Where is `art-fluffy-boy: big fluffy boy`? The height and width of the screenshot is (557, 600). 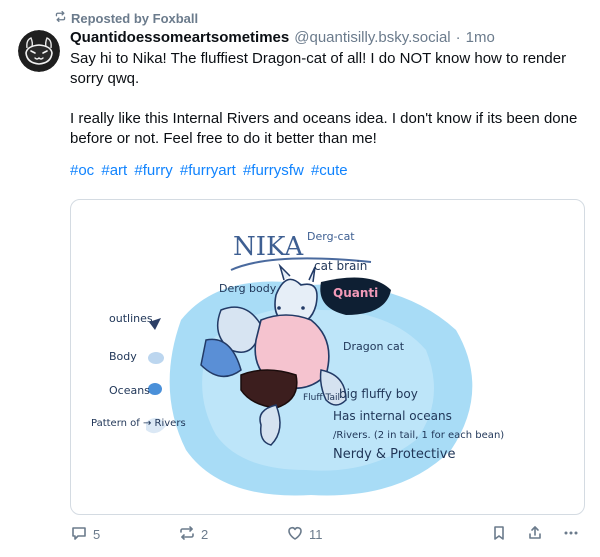 art-fluffy-boy: big fluffy boy is located at coordinates (378, 394).